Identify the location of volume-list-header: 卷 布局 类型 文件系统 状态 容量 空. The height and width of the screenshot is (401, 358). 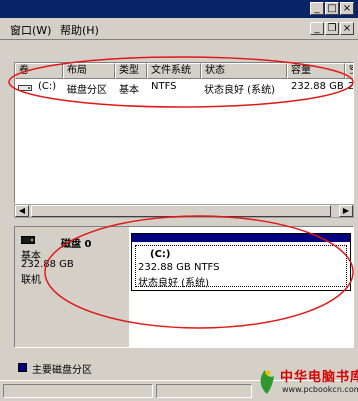
(184, 71).